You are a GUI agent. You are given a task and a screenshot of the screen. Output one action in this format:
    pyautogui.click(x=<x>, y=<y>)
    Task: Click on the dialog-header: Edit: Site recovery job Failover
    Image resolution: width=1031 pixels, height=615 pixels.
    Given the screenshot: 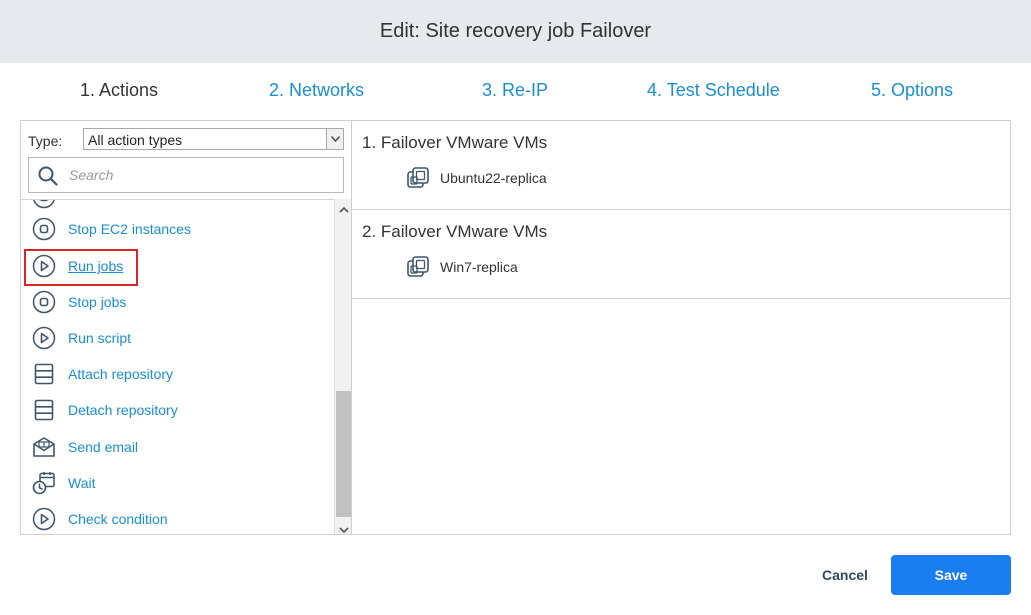 What is the action you would take?
    pyautogui.click(x=515, y=31)
    